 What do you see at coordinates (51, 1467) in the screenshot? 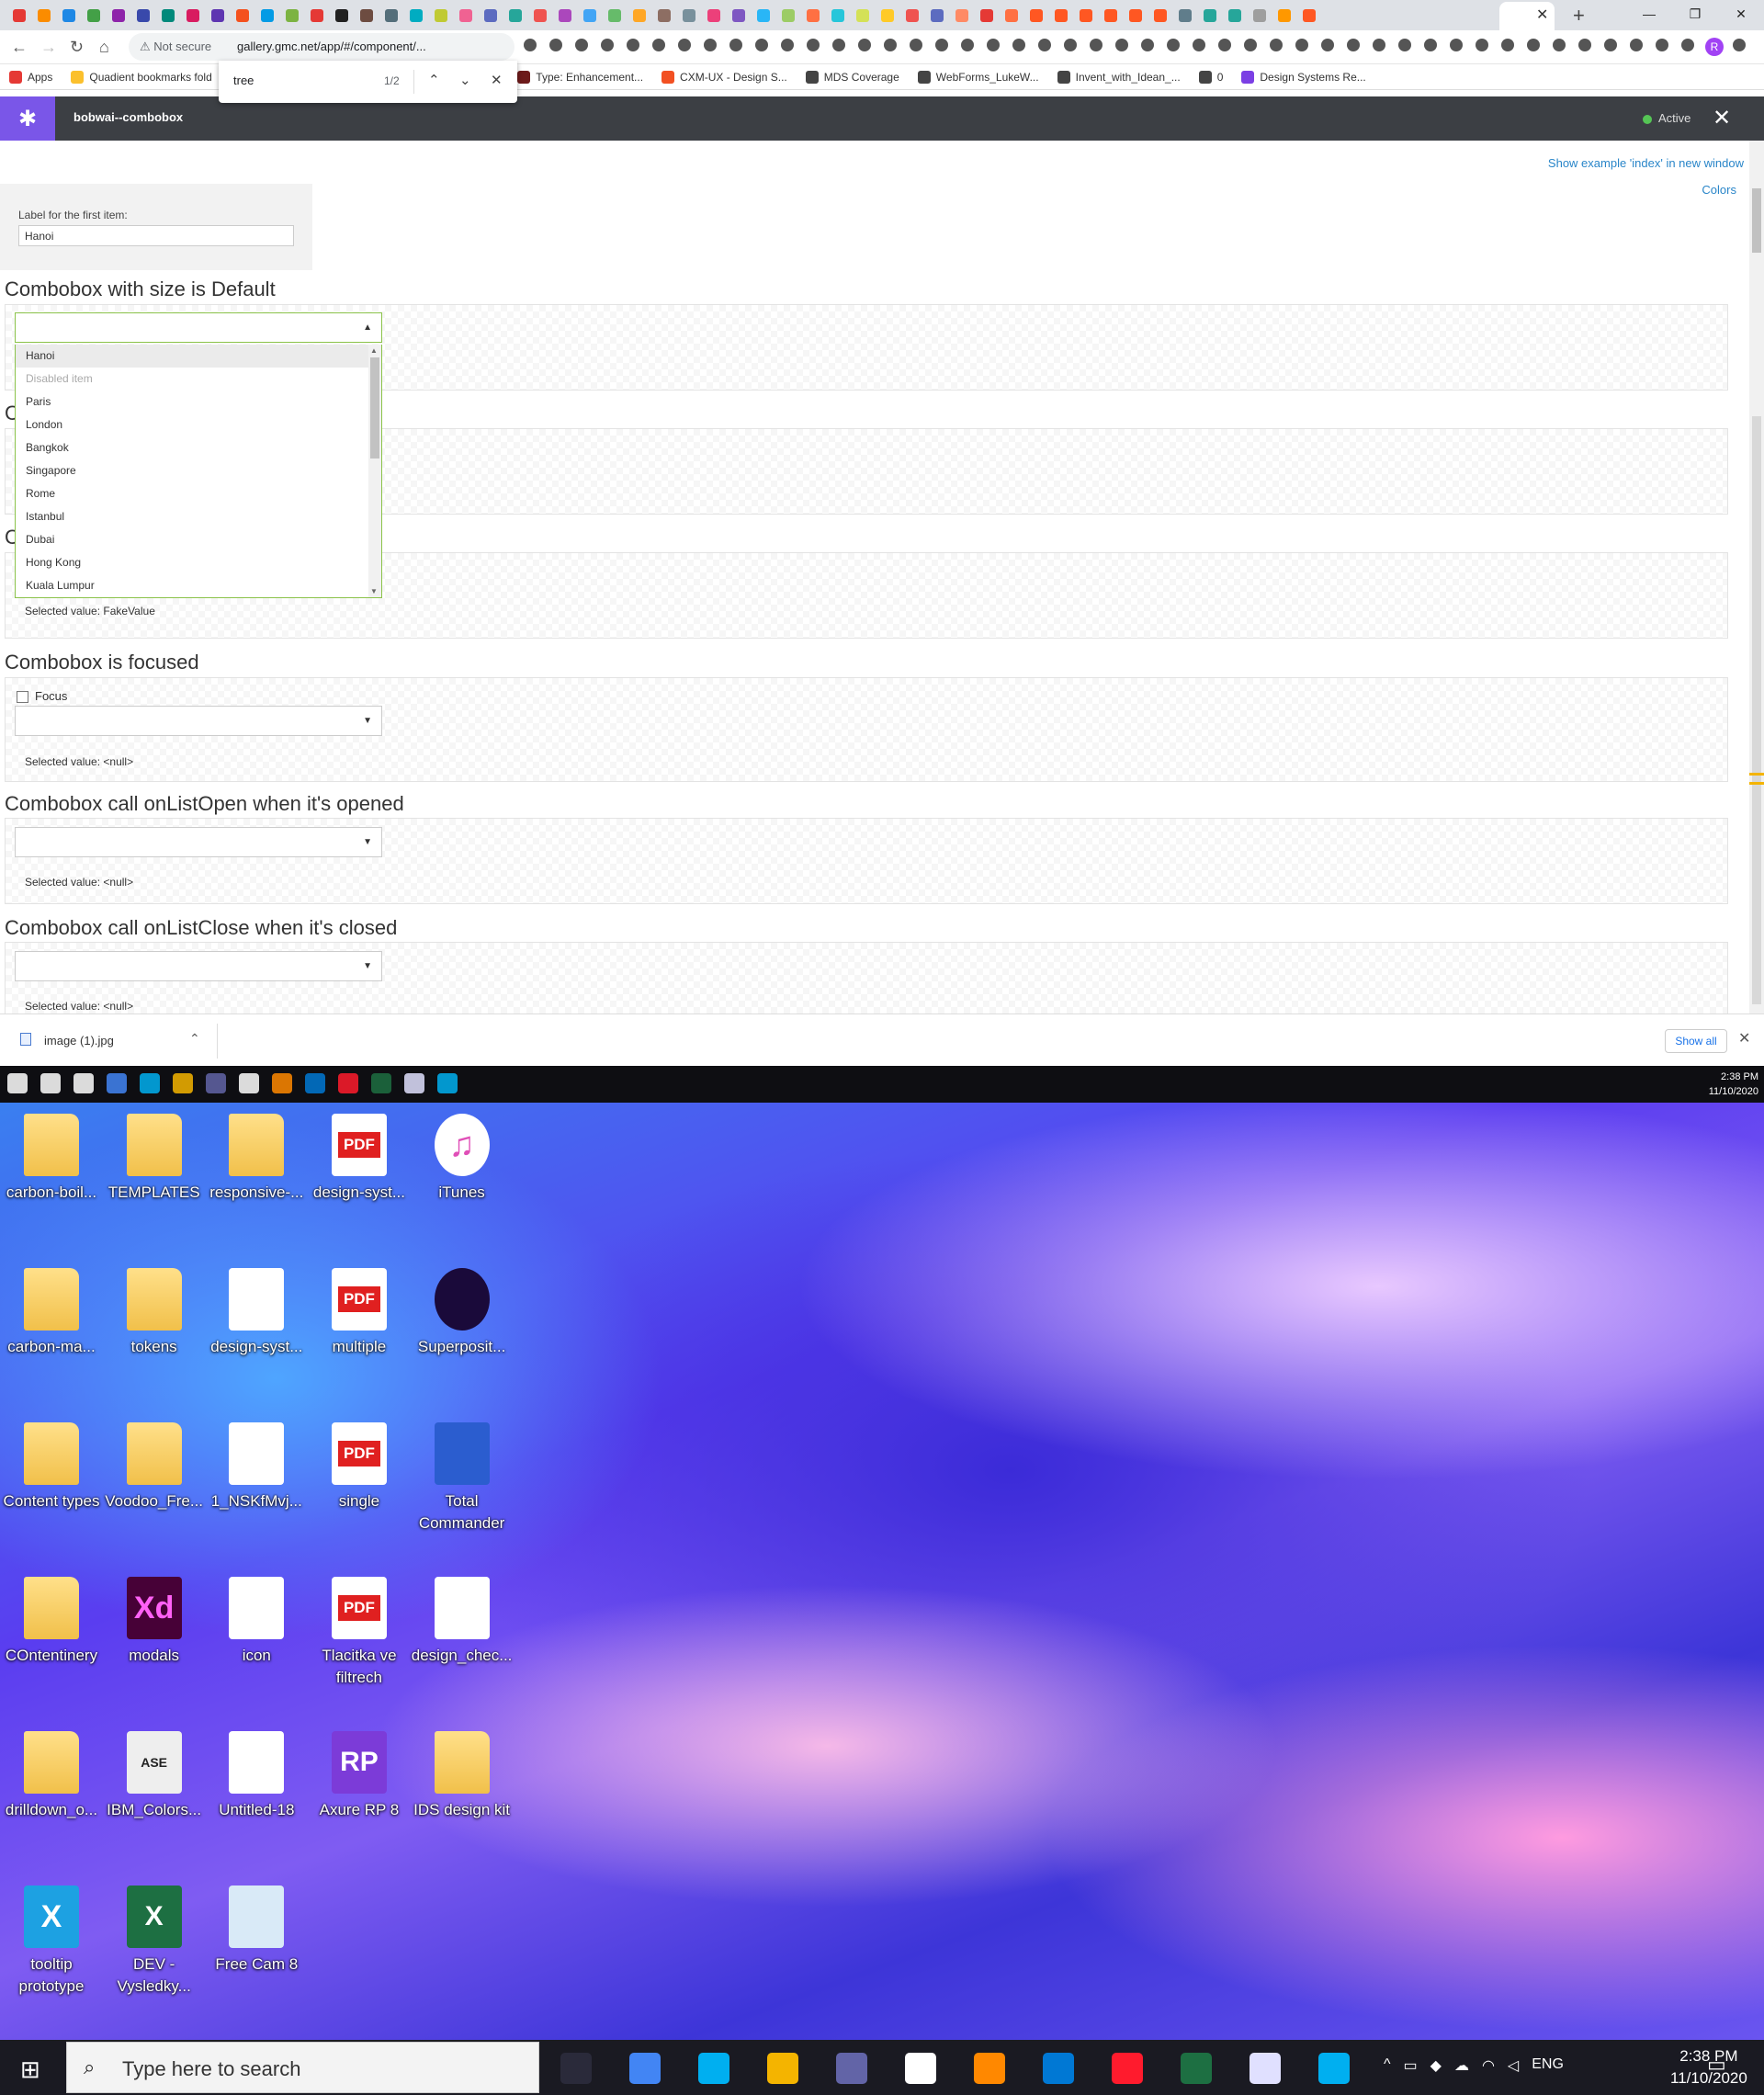
I see `desktop-icon: Content types` at bounding box center [51, 1467].